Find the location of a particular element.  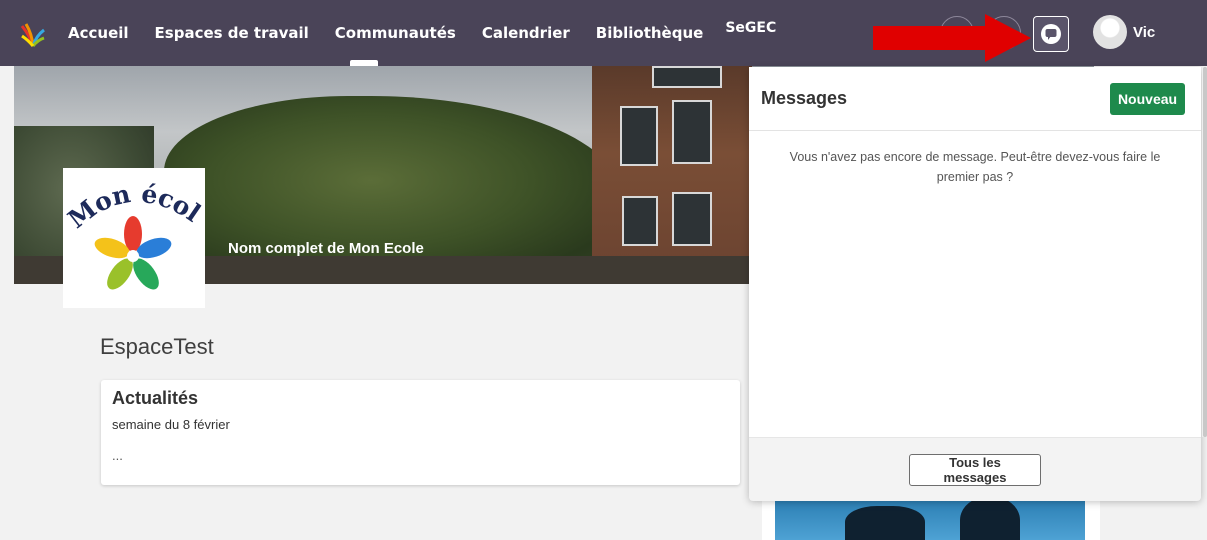

scrollbar-thumb is located at coordinates (1205, 252).